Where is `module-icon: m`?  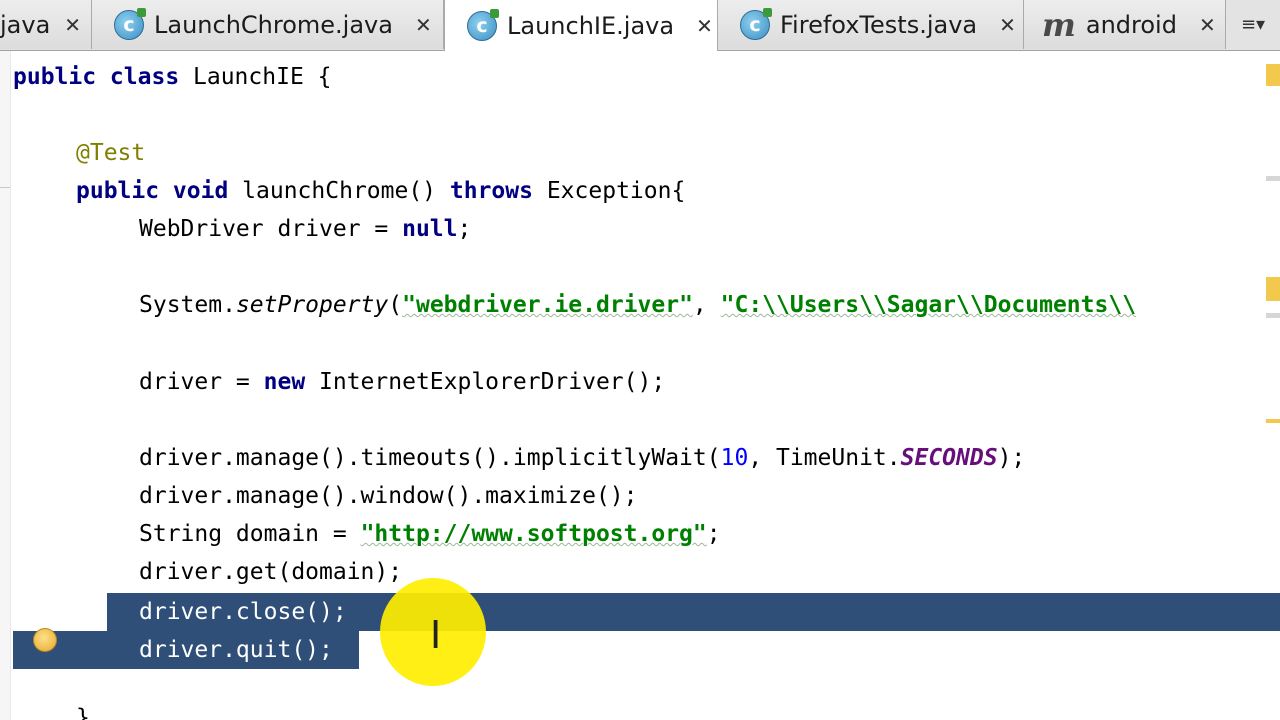
module-icon: m is located at coordinates (1059, 24).